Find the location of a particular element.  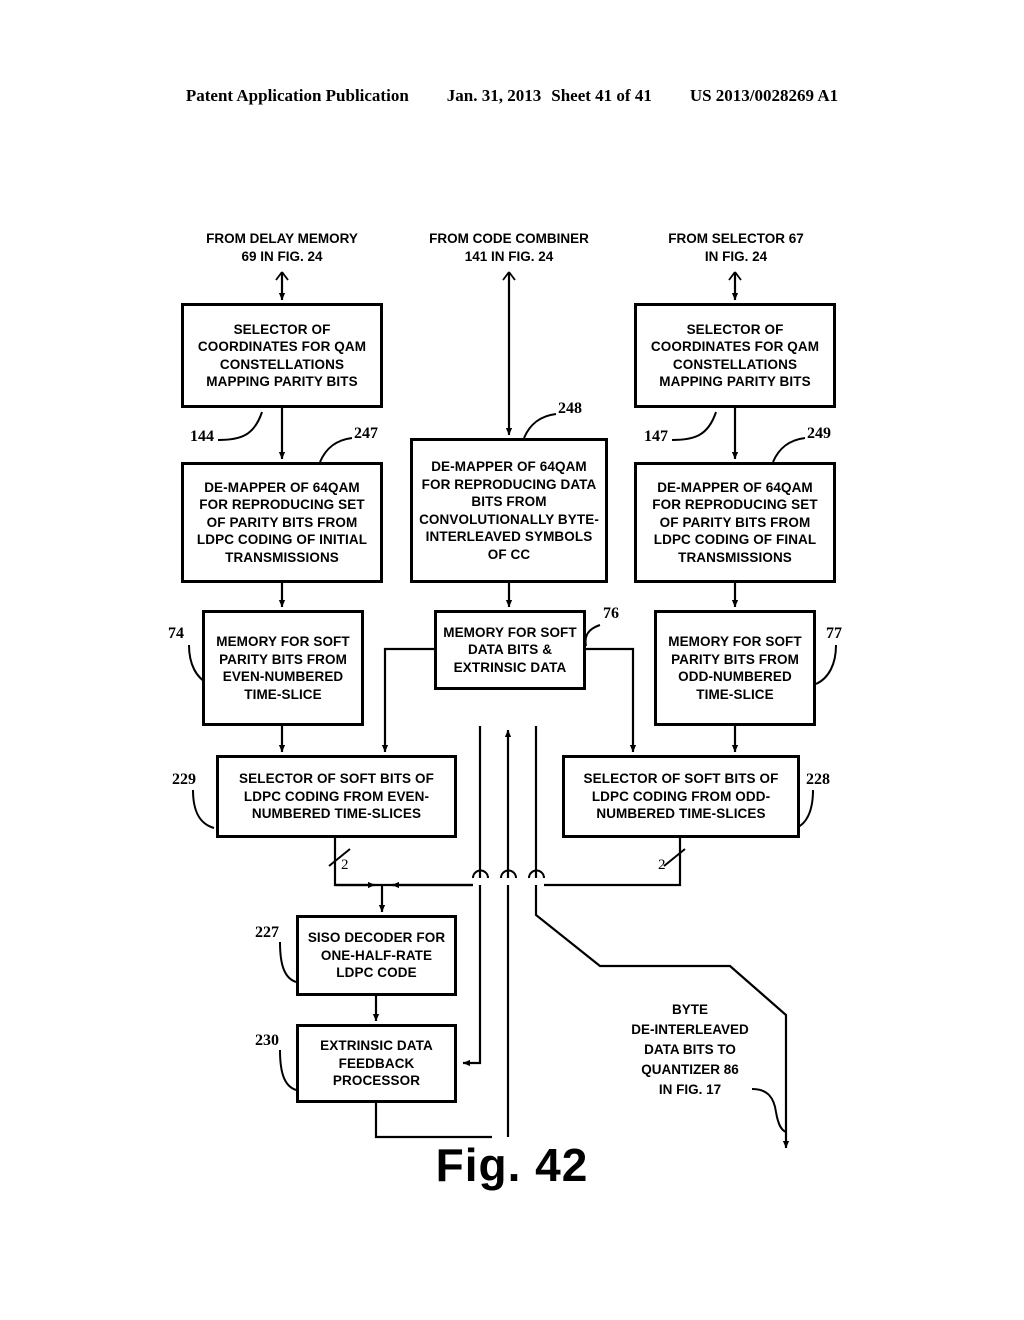

box-extrinsic-data-feedback-processor: EXTRINSIC DATA FEEDBACK PROCESSOR is located at coordinates (376, 1063).